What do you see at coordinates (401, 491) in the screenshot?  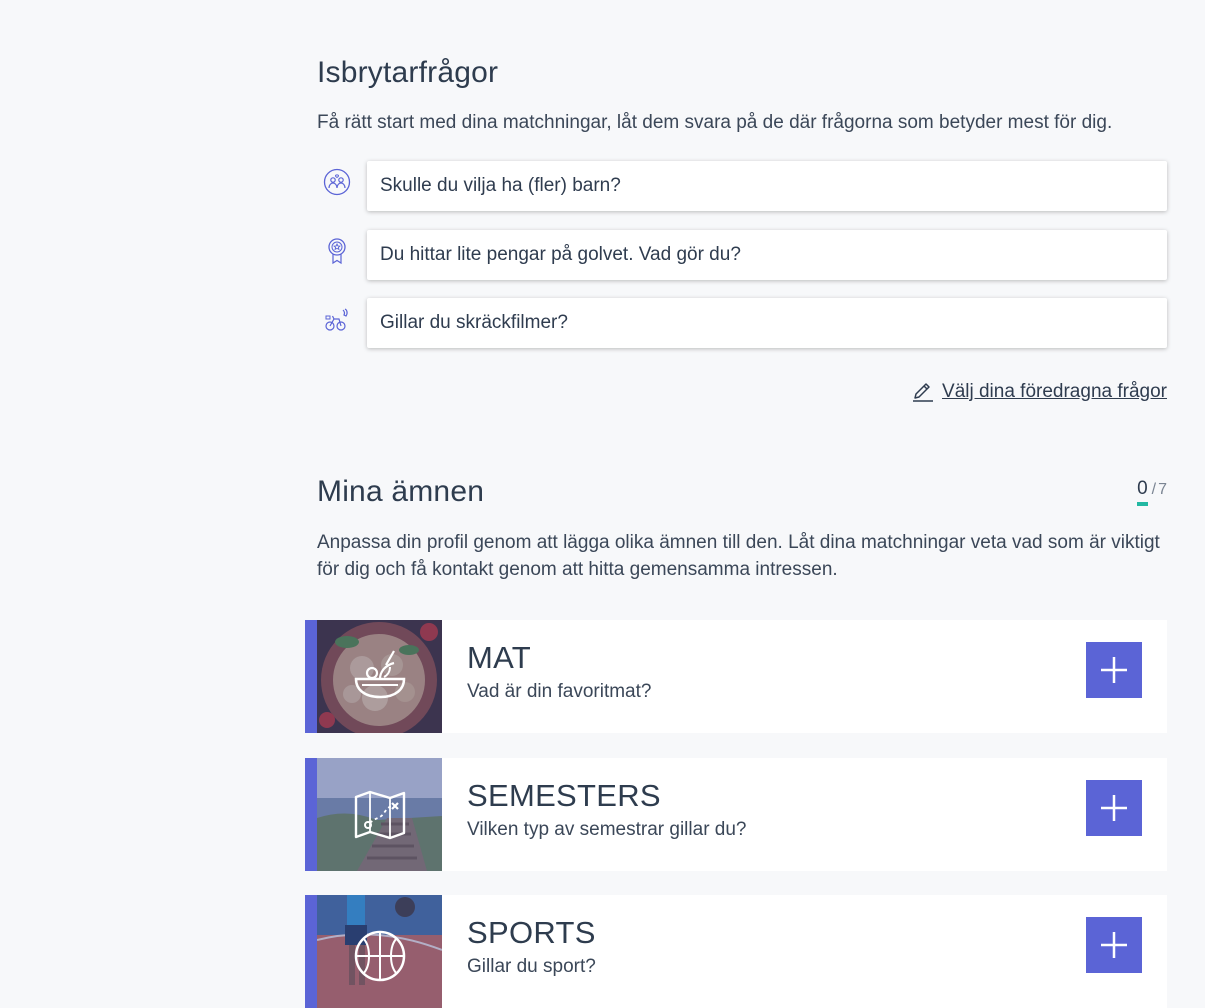 I see `topics-title: Mina ämnen` at bounding box center [401, 491].